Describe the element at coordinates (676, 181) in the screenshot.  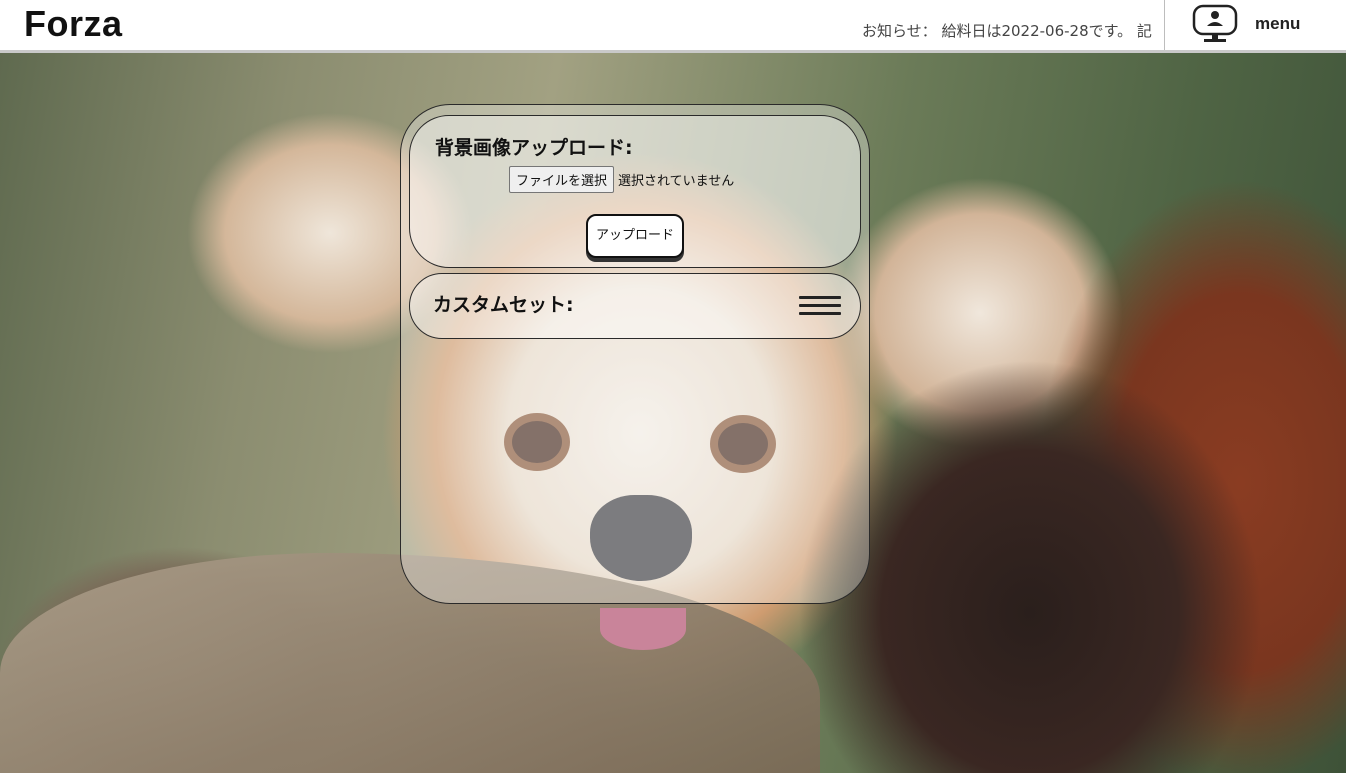
I see `file-status-text: 選択されていません` at that location.